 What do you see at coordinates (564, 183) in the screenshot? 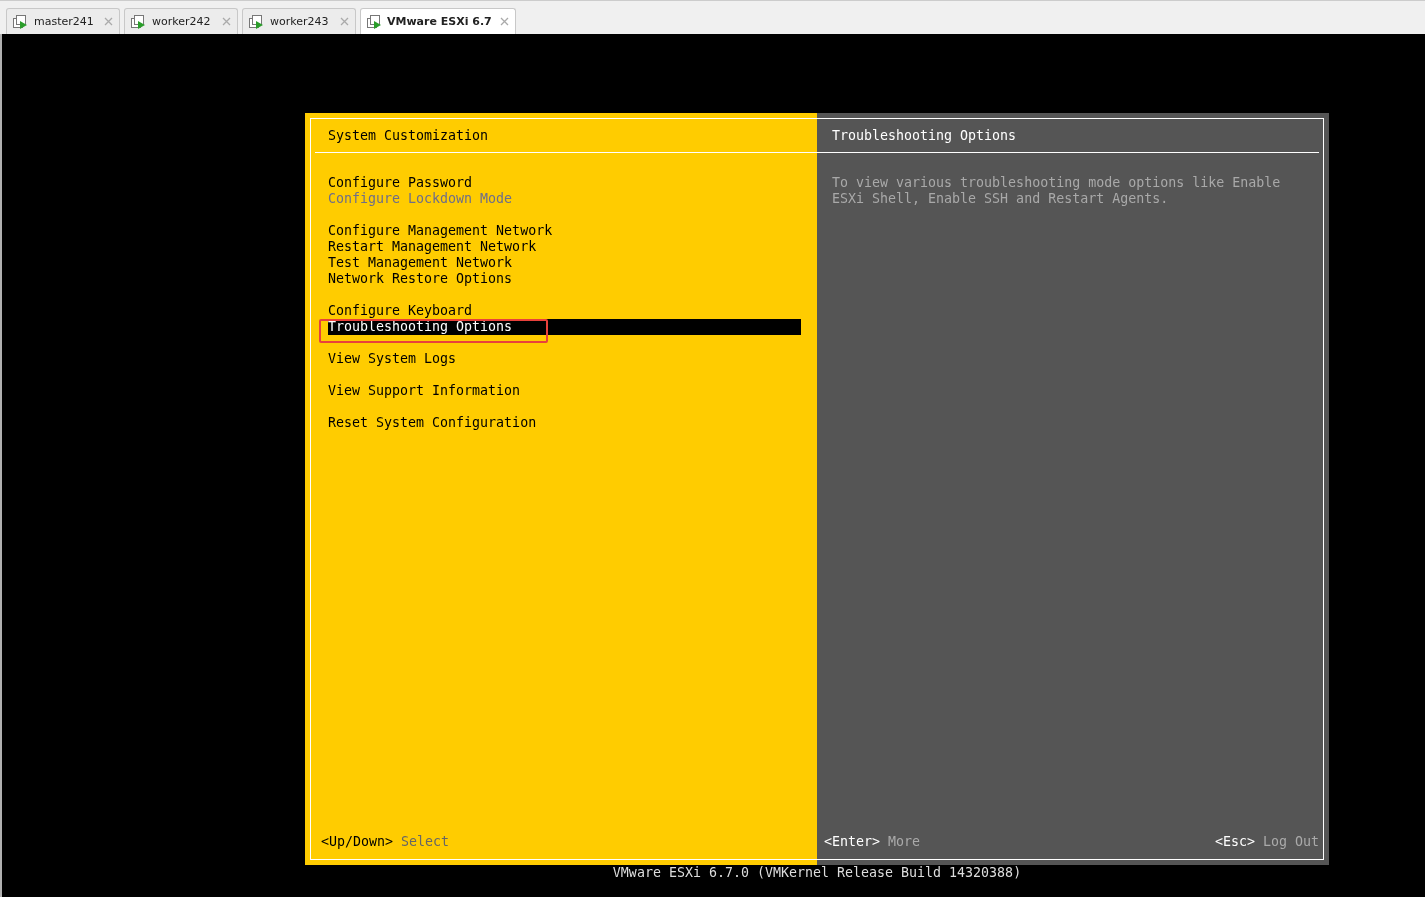
I see `menu-item: Configure Password` at bounding box center [564, 183].